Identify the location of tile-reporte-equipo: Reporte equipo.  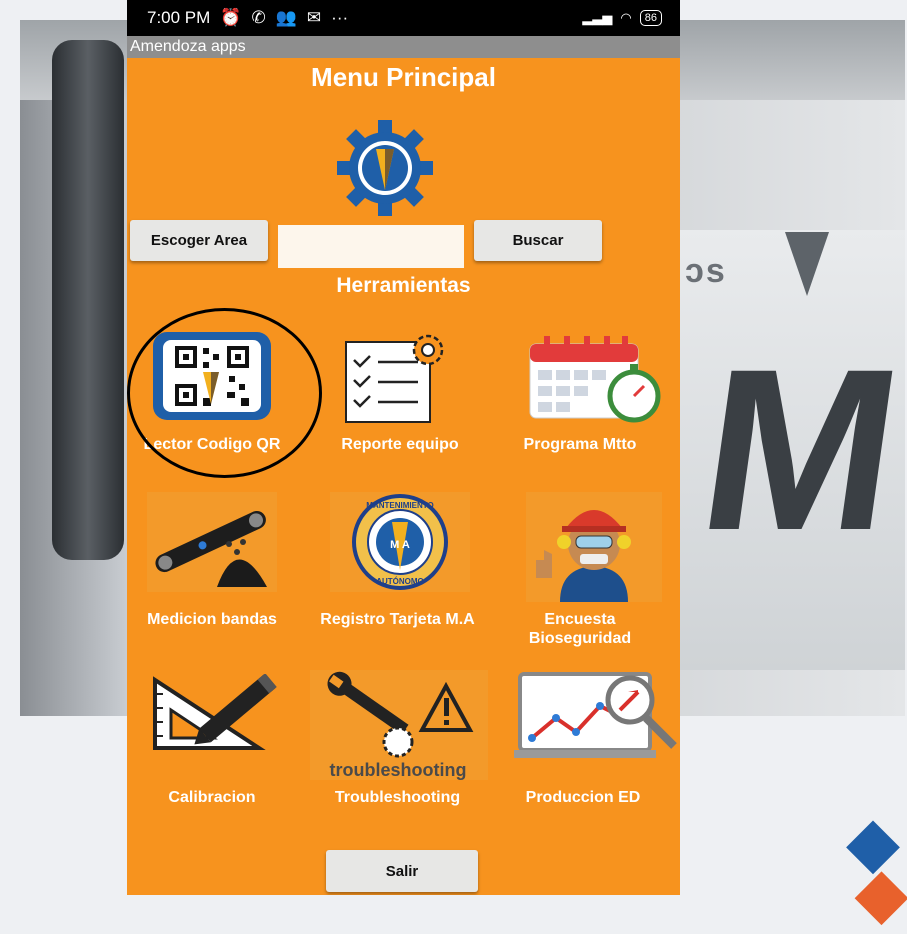
(400, 402).